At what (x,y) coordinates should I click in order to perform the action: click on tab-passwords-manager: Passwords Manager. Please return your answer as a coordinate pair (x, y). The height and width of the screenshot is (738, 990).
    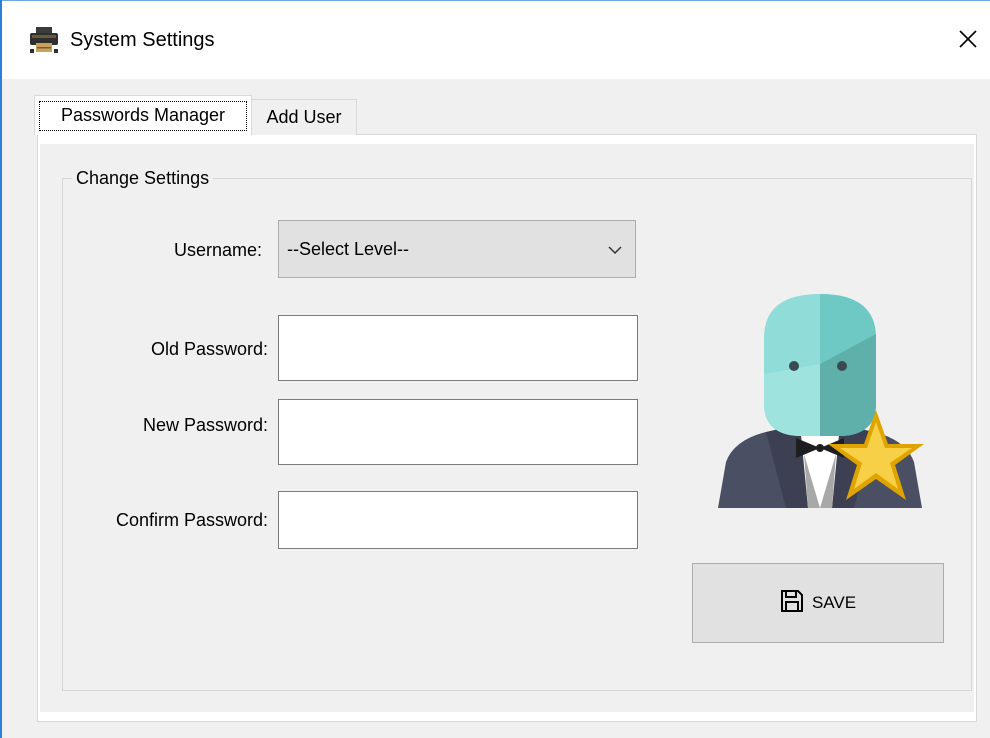
    Looking at the image, I should click on (143, 115).